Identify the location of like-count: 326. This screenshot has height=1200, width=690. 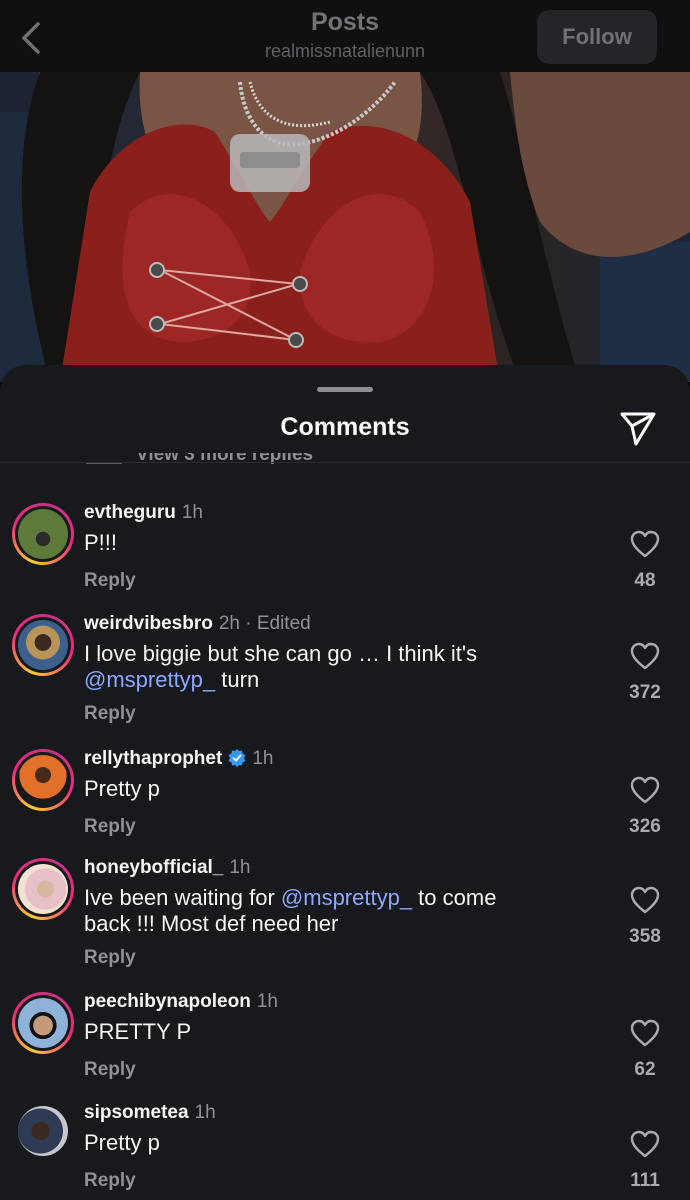
(645, 826).